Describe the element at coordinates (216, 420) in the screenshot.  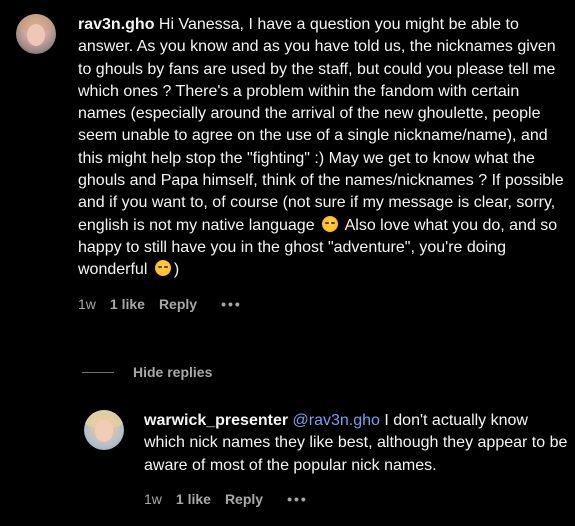
I see `comment-username: warwick_presenter` at that location.